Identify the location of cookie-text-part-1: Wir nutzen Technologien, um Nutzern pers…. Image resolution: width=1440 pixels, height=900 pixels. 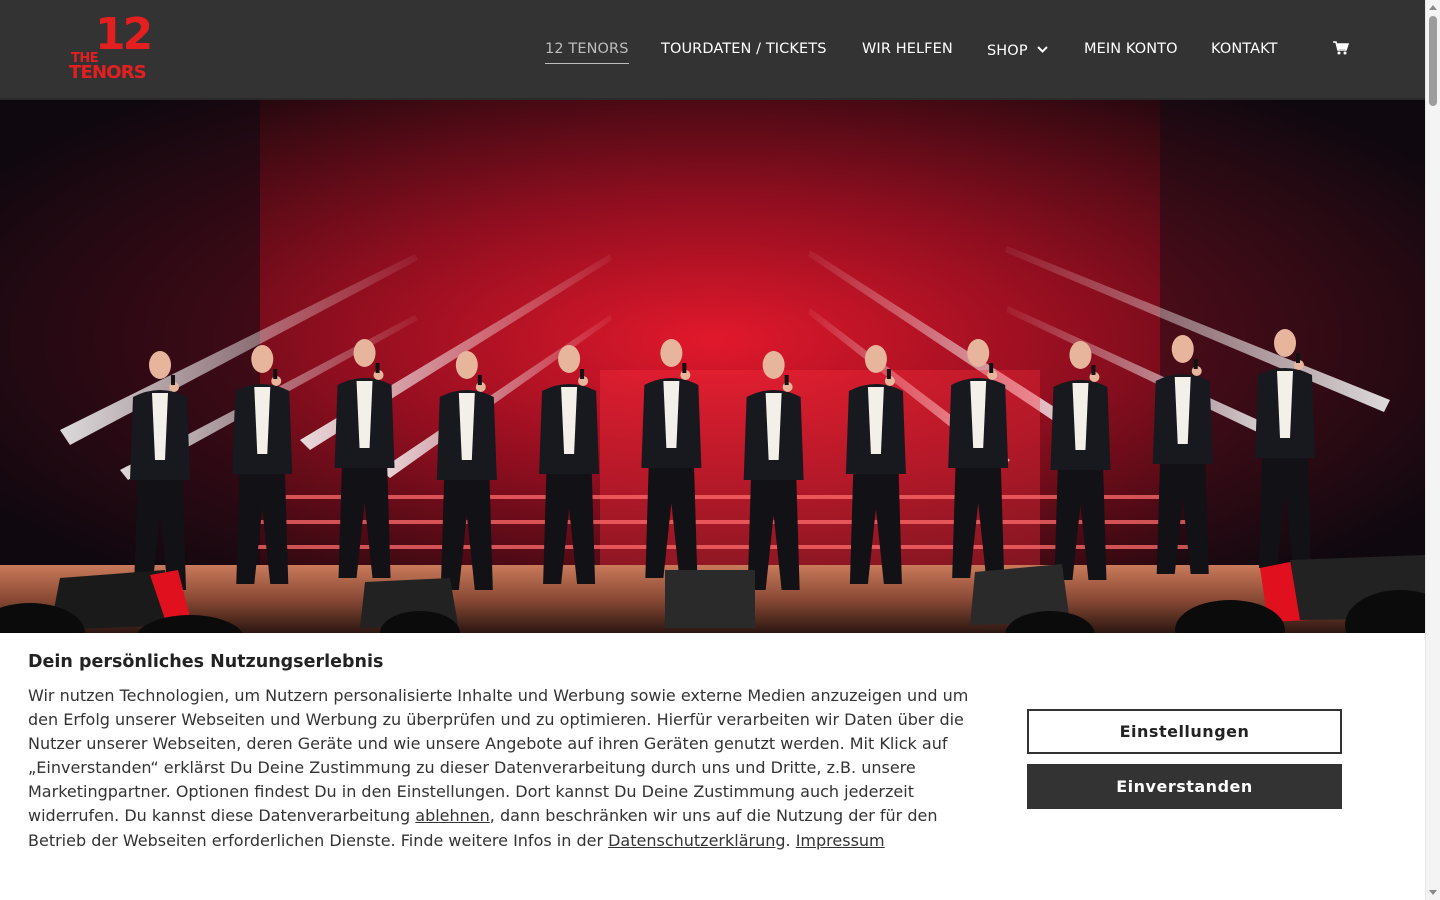
(498, 756).